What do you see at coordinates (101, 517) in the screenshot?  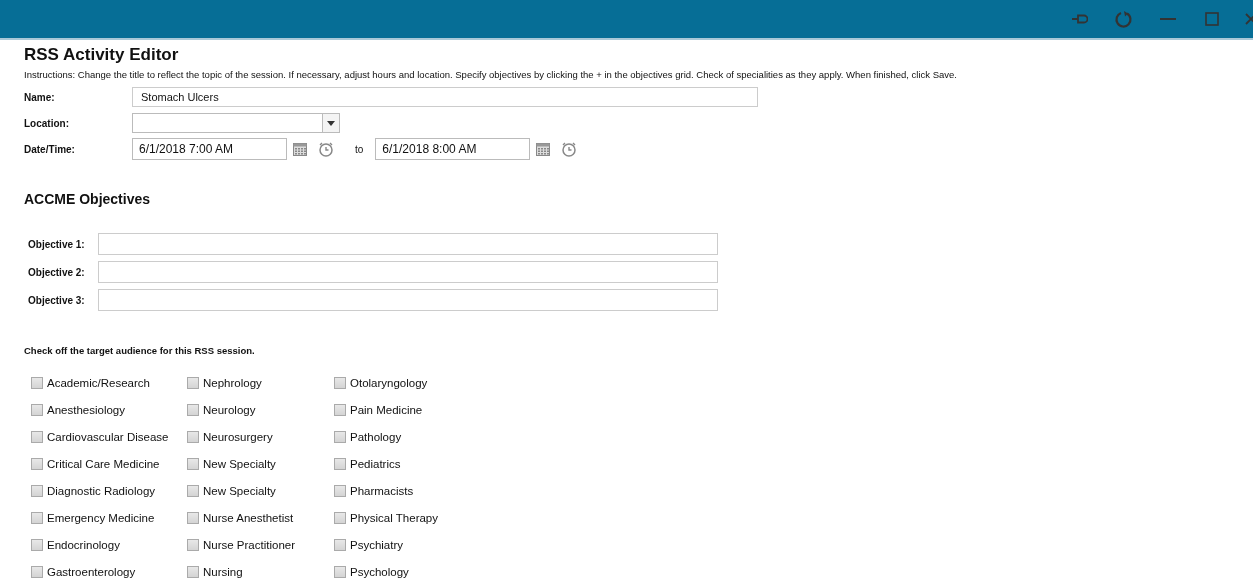 I see `checkbox-label: Emergency Medicine` at bounding box center [101, 517].